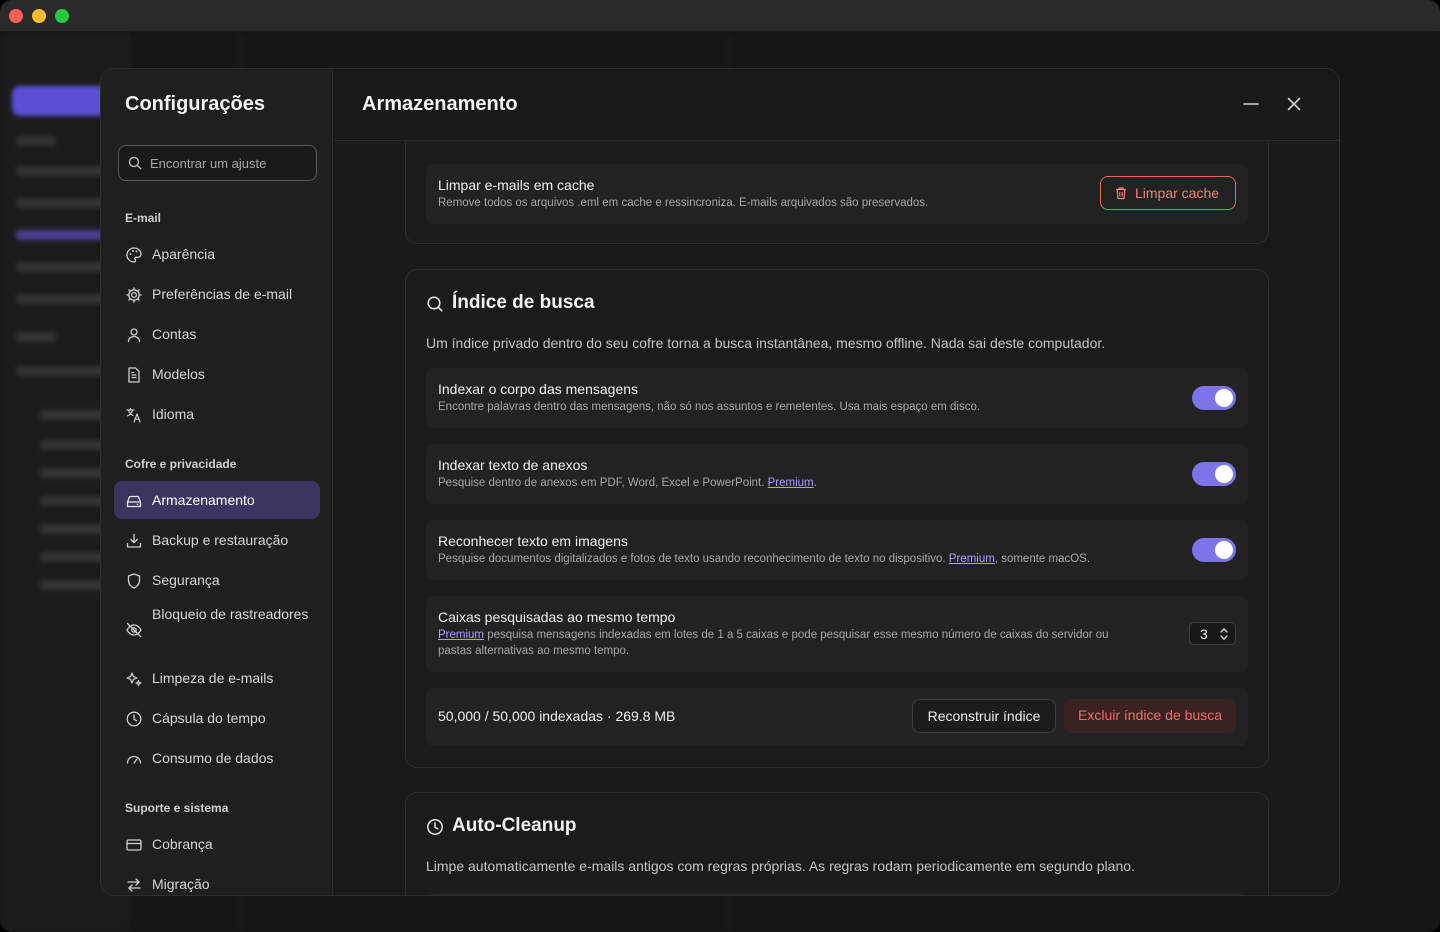 Image resolution: width=1440 pixels, height=932 pixels. I want to click on background-compose-button, so click(60, 101).